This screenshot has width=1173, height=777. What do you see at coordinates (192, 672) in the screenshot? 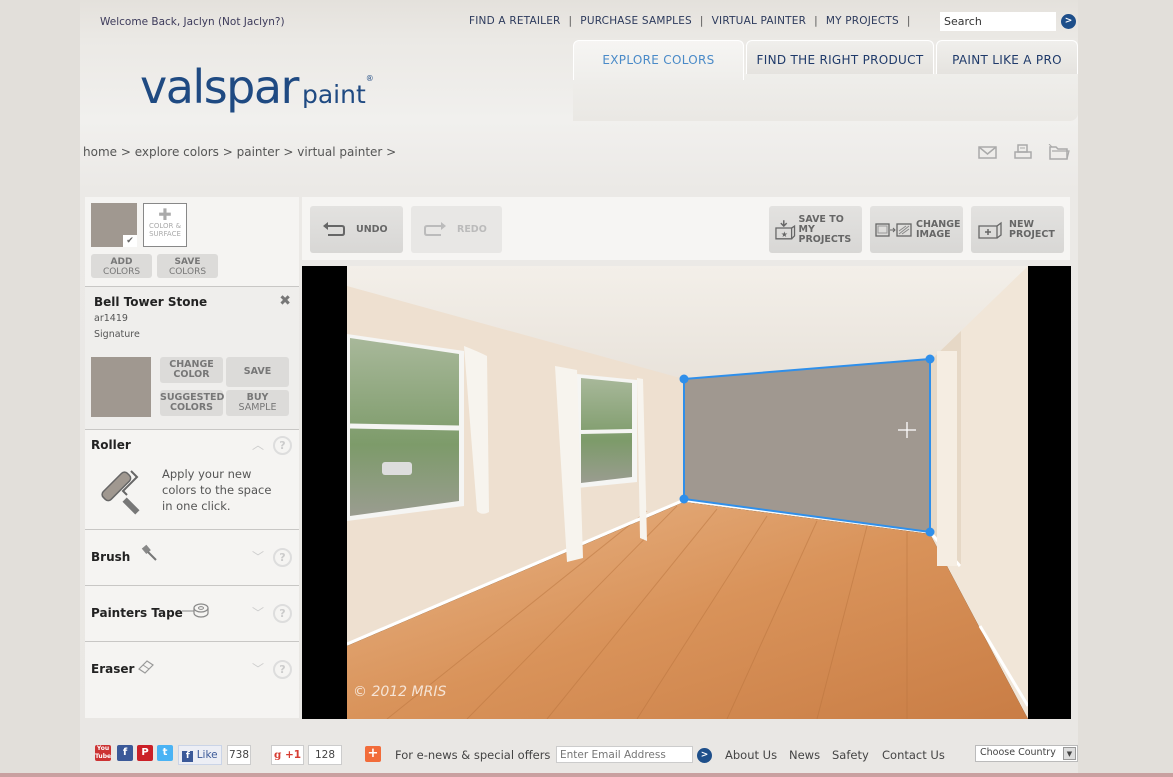
I see `tool-eraser: Eraser ﹀ ?` at bounding box center [192, 672].